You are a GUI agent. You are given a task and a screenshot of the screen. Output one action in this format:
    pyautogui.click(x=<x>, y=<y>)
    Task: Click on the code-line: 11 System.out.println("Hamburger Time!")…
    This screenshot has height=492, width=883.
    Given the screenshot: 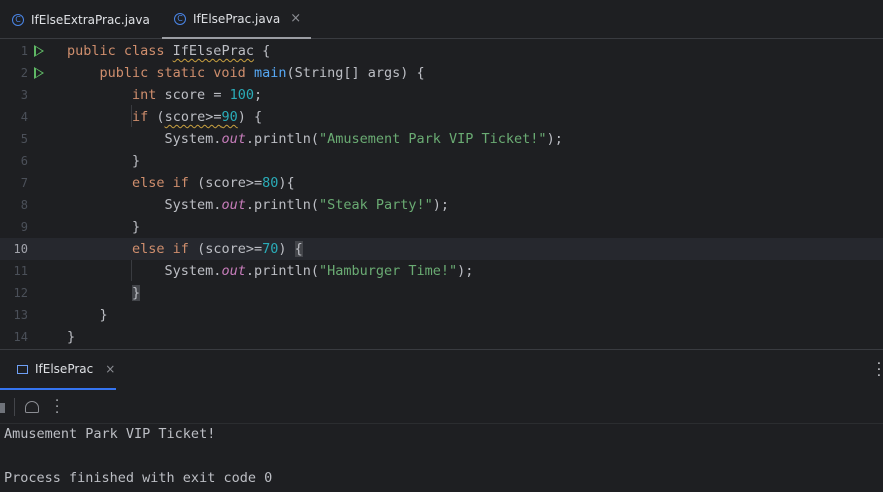 What is the action you would take?
    pyautogui.click(x=441, y=271)
    